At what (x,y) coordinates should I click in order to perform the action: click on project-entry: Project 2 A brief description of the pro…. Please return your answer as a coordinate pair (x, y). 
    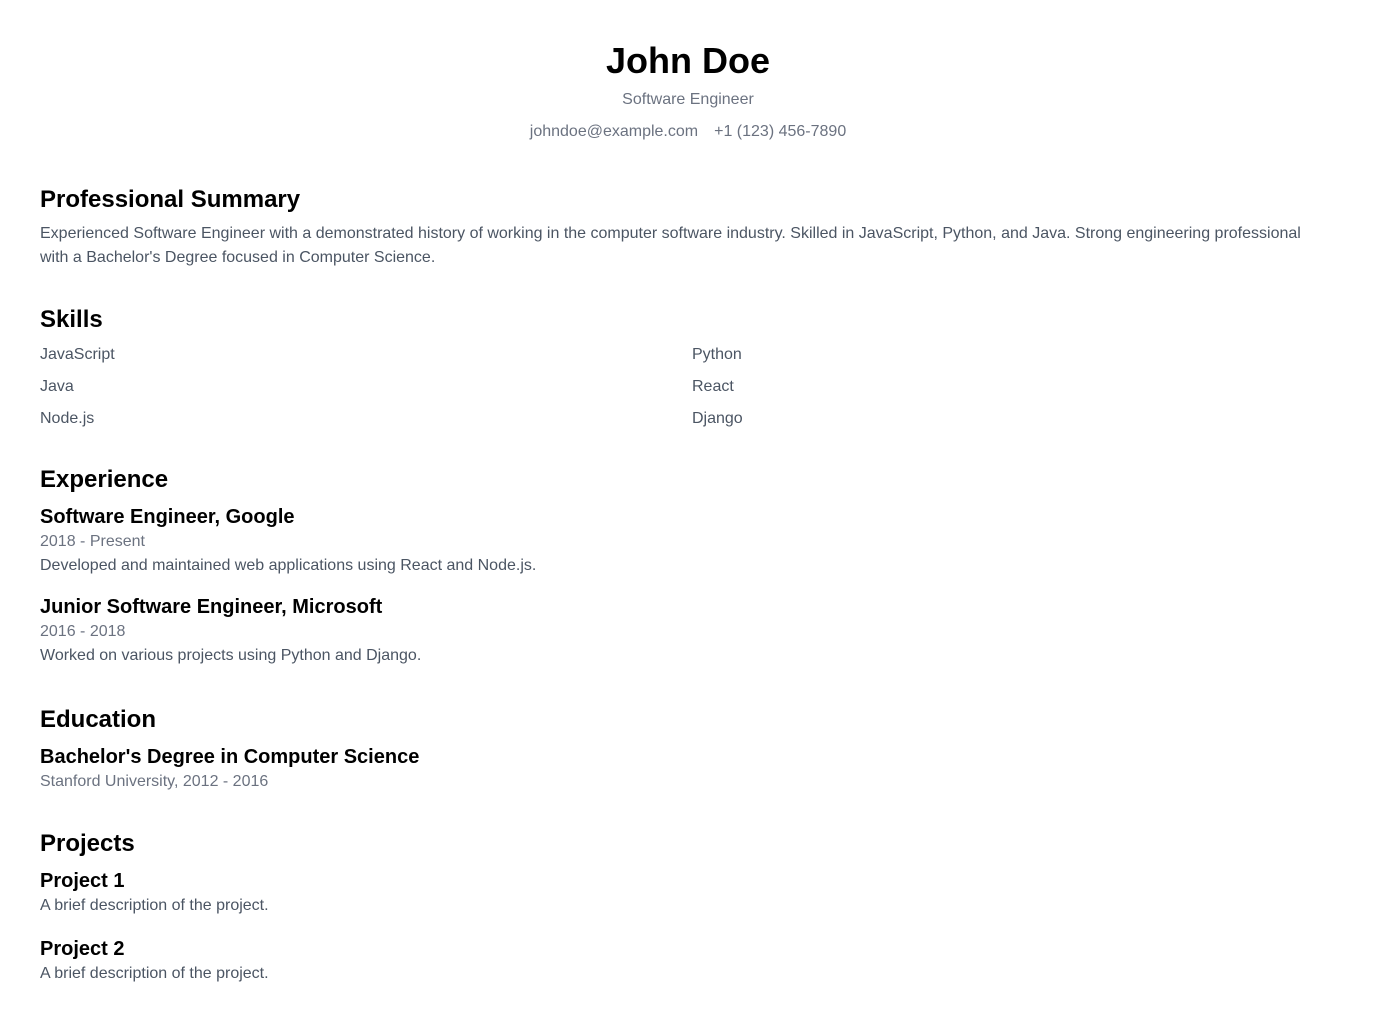
    Looking at the image, I should click on (688, 961).